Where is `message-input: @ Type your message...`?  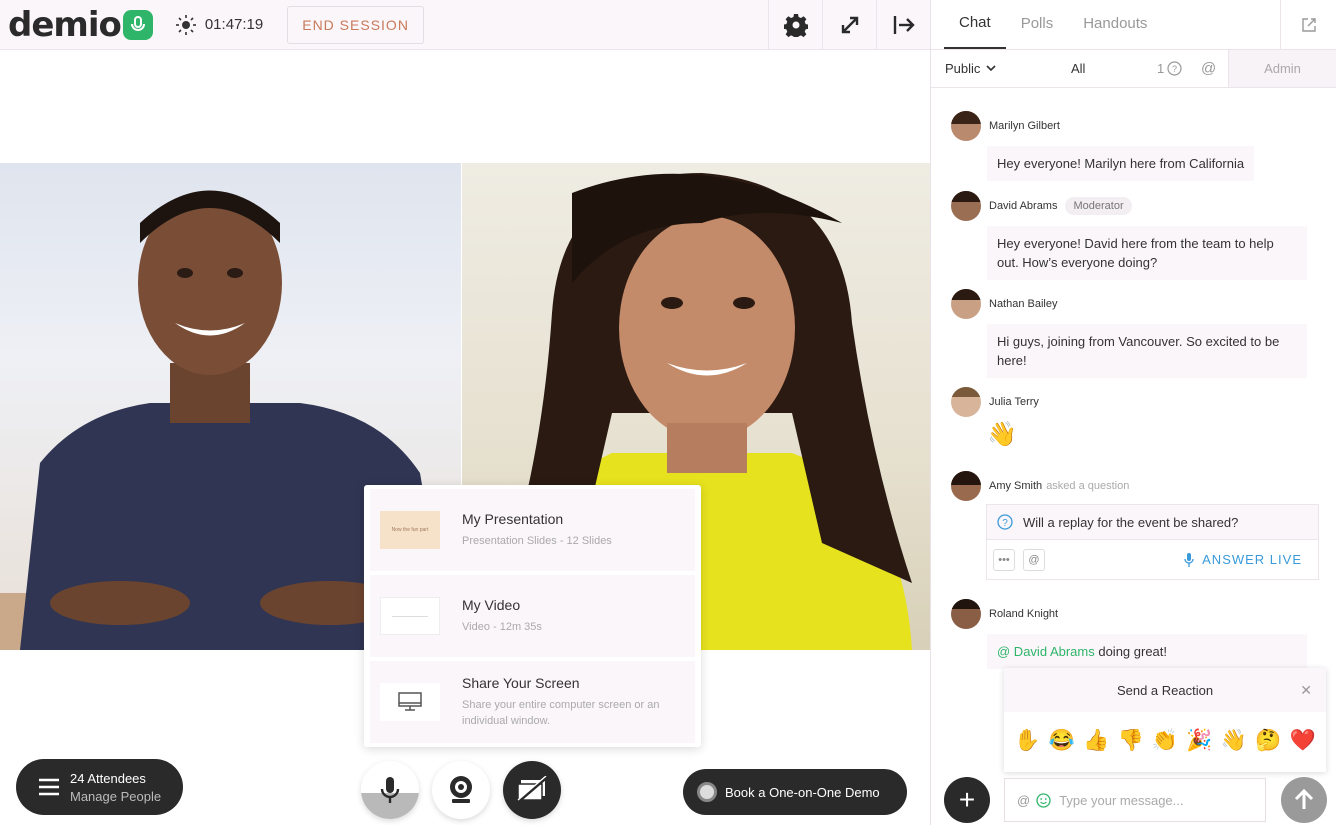 message-input: @ Type your message... is located at coordinates (1135, 800).